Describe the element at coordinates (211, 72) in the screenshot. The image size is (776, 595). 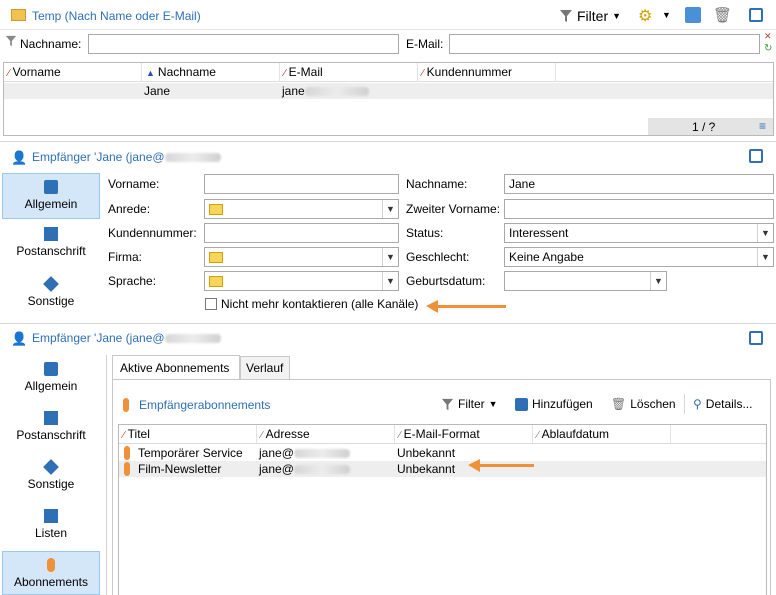
I see `col-nachname: ▲ Nachname` at that location.